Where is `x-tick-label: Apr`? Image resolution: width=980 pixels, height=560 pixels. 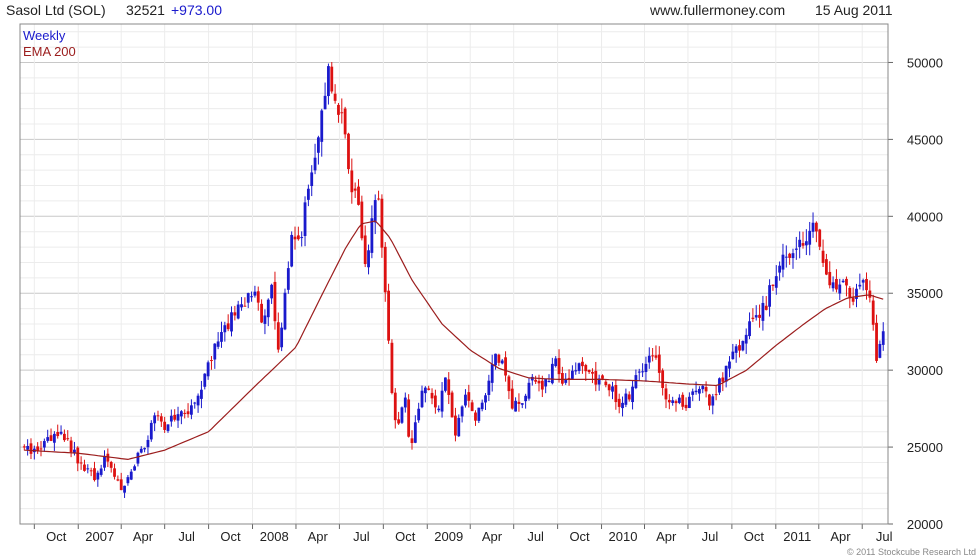
x-tick-label: Apr is located at coordinates (840, 536).